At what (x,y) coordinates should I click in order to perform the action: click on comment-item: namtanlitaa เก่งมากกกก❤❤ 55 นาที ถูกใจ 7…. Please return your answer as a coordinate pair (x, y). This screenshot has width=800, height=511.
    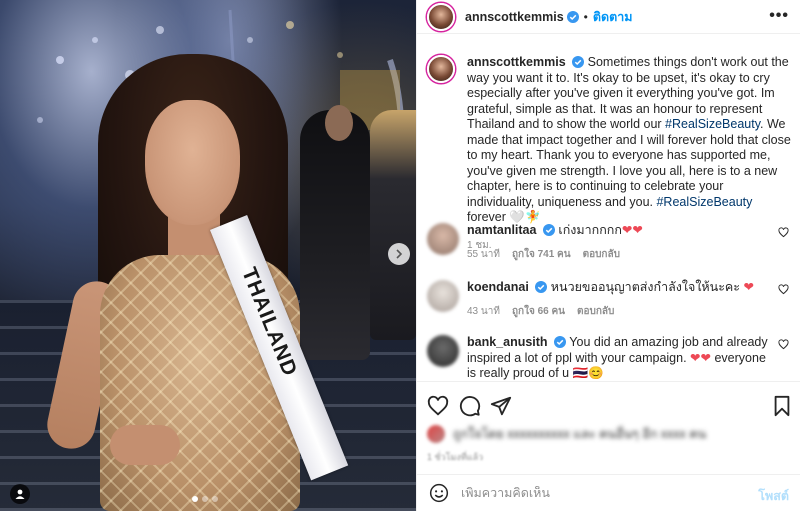
    Looking at the image, I should click on (612, 242).